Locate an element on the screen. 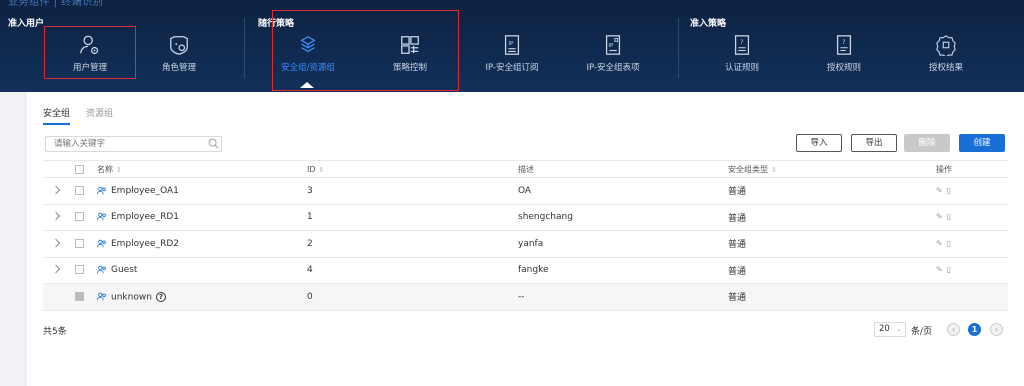  select-all-header is located at coordinates (86, 169).